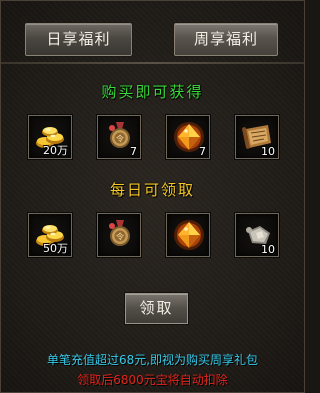  Describe the element at coordinates (156, 308) in the screenshot. I see `claim-button: 领取` at that location.